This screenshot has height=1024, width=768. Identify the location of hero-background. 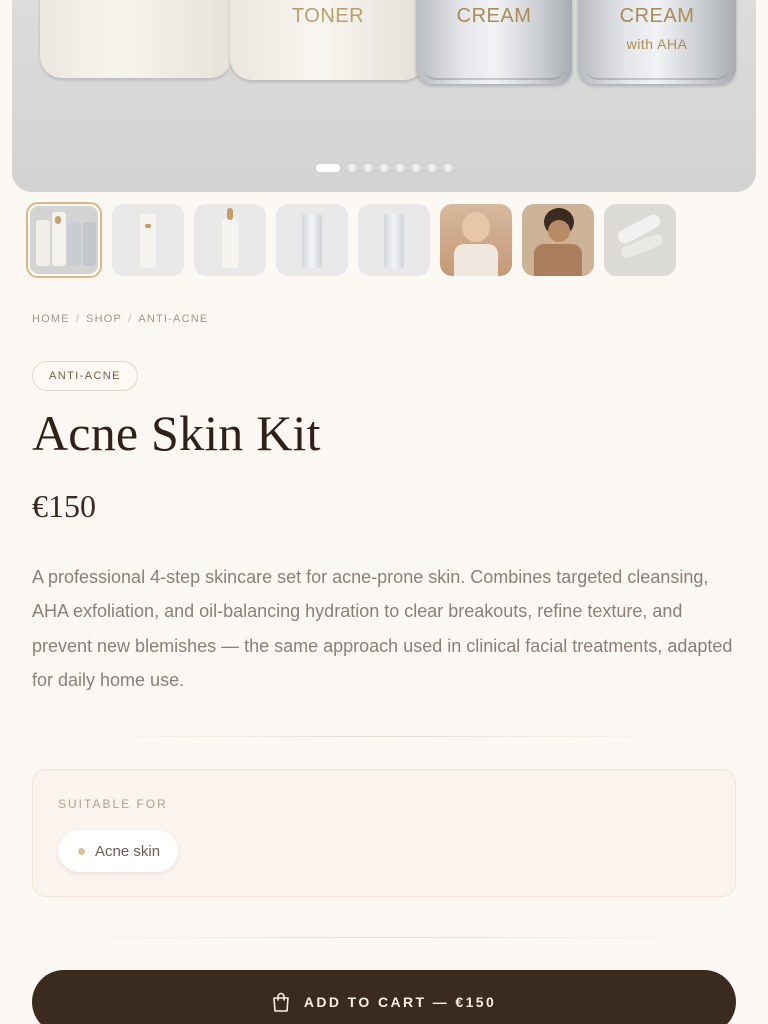
(384, 142).